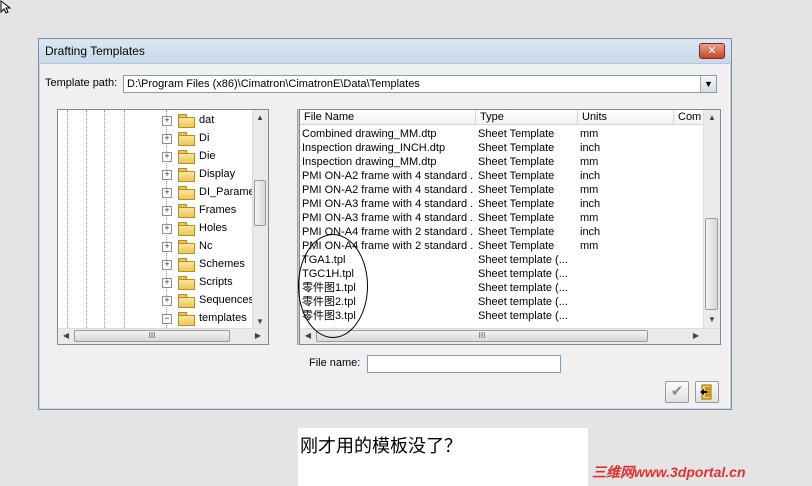 Image resolution: width=812 pixels, height=486 pixels. What do you see at coordinates (711, 264) in the screenshot?
I see `file-list-vertical-scroll-thumb` at bounding box center [711, 264].